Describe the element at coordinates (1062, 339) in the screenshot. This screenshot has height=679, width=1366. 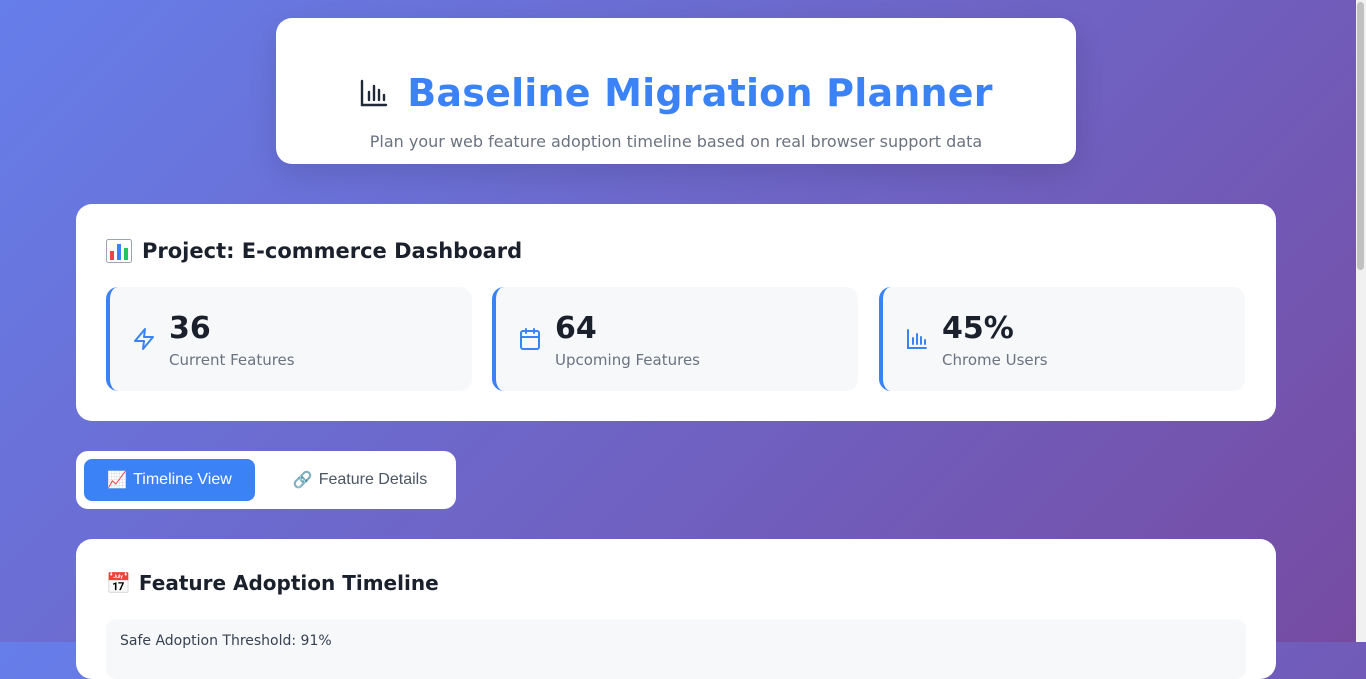
I see `stat-chrome-users: 45% Chrome Users` at that location.